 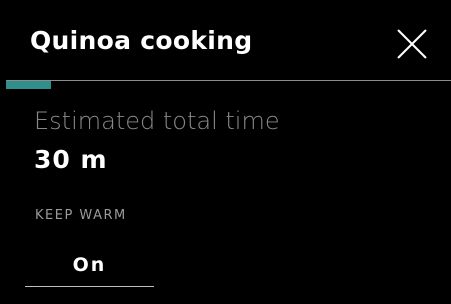 I want to click on progress-bar, so click(x=228, y=84).